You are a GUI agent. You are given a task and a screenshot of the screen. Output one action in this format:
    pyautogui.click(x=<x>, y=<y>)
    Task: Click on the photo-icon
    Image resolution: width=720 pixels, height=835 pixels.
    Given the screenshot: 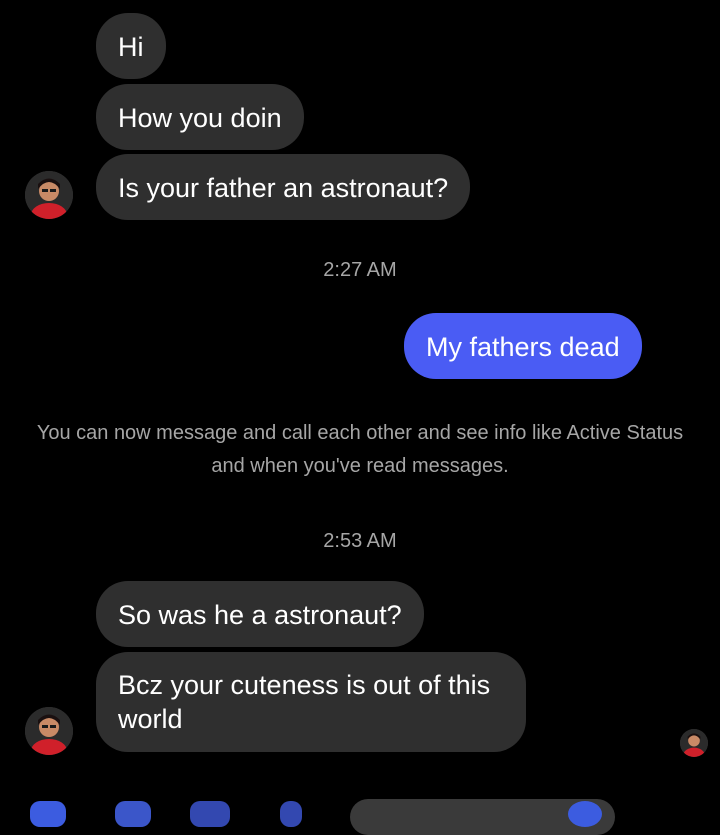 What is the action you would take?
    pyautogui.click(x=133, y=814)
    